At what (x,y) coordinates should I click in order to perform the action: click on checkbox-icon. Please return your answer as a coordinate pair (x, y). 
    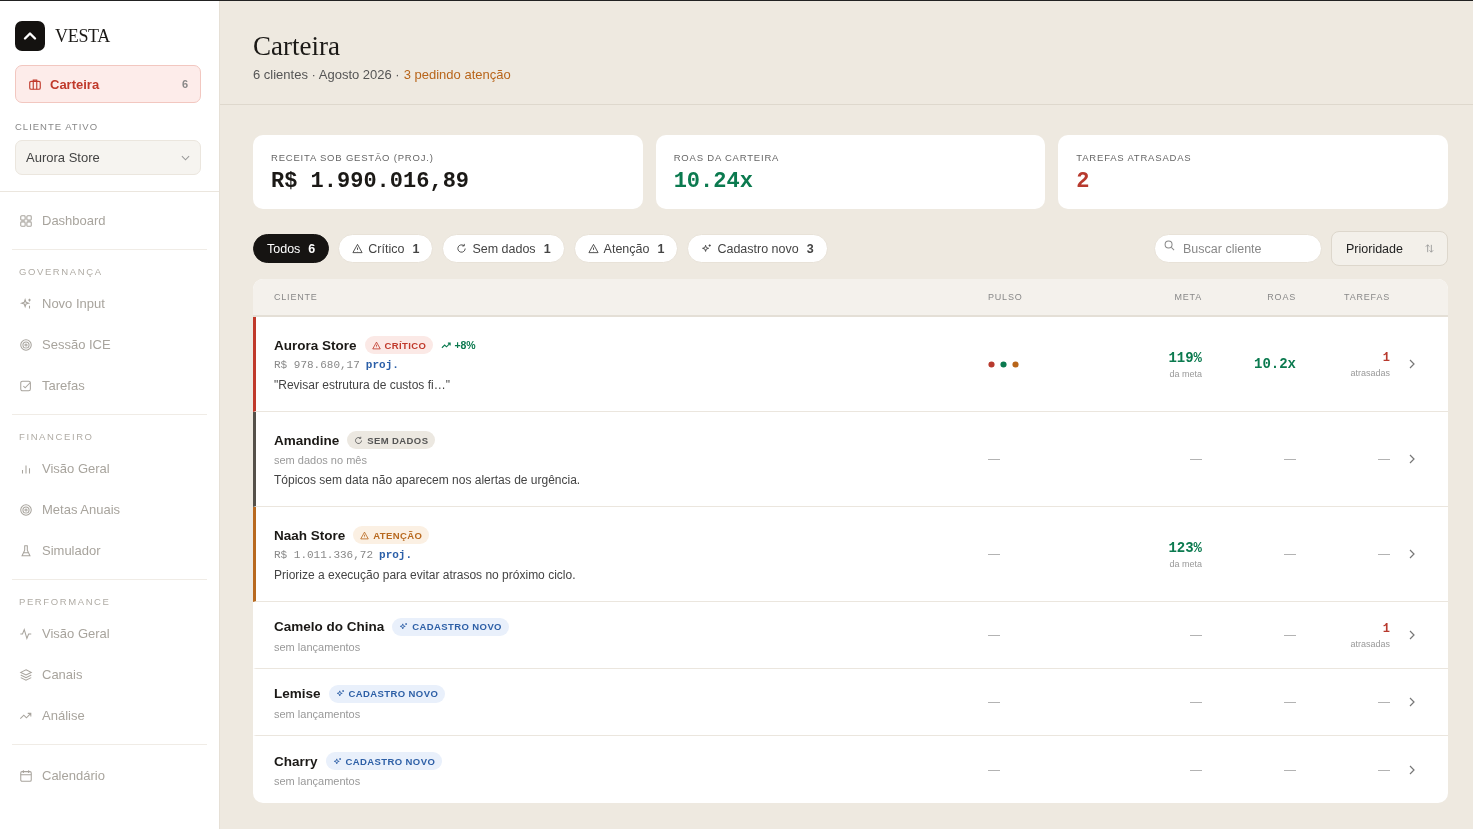
    Looking at the image, I should click on (26, 385).